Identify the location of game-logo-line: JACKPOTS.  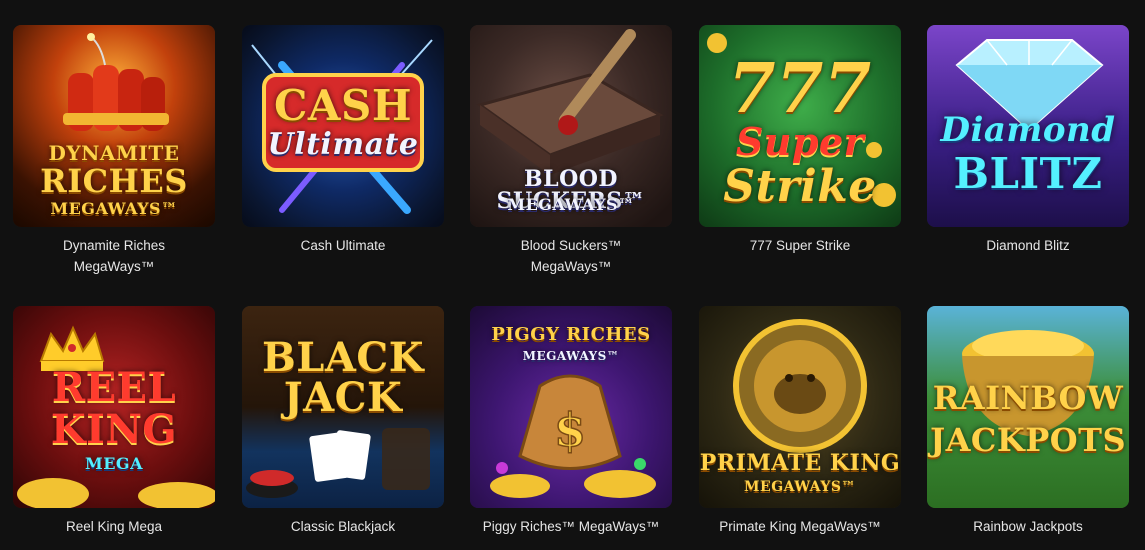
(1028, 440).